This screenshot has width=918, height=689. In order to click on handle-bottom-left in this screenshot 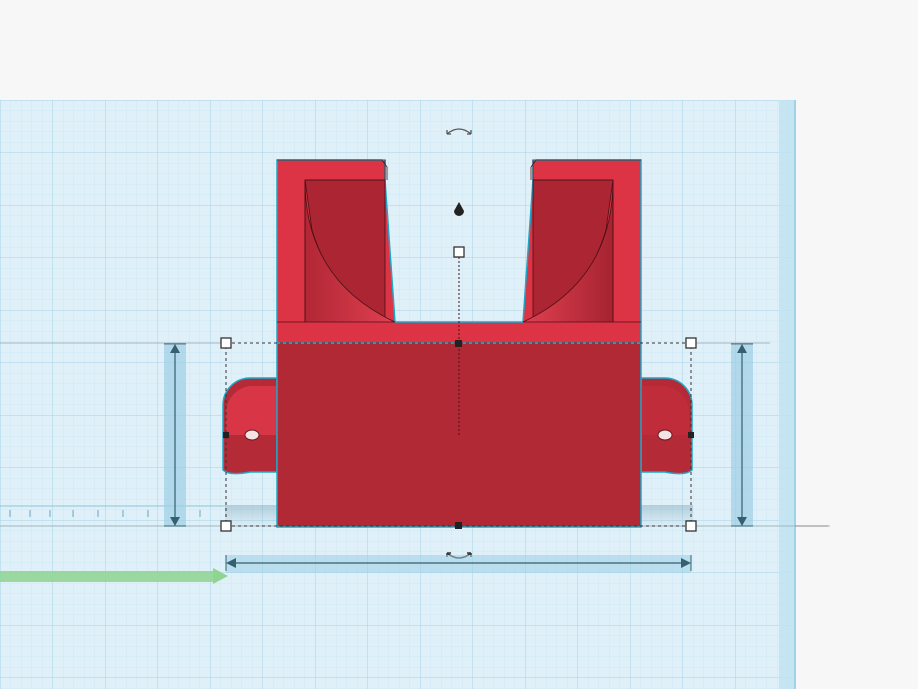, I will do `click(226, 526)`.